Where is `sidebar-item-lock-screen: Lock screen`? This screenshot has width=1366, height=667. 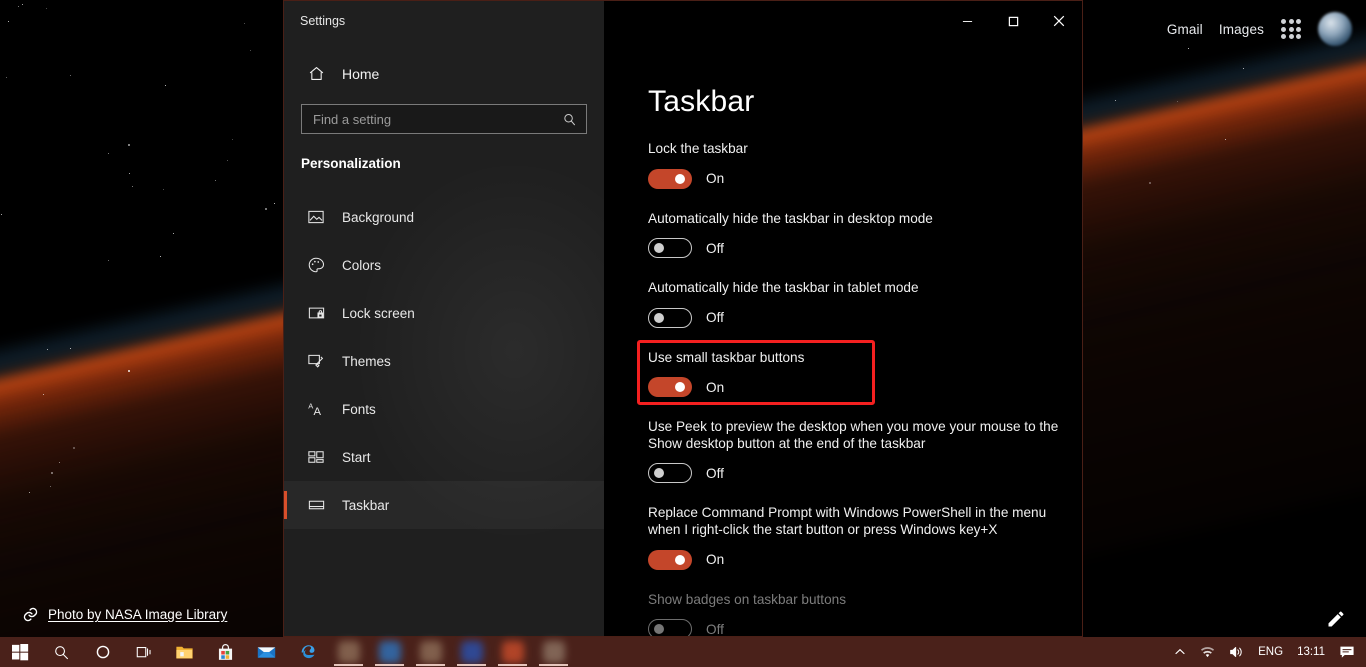 sidebar-item-lock-screen: Lock screen is located at coordinates (444, 313).